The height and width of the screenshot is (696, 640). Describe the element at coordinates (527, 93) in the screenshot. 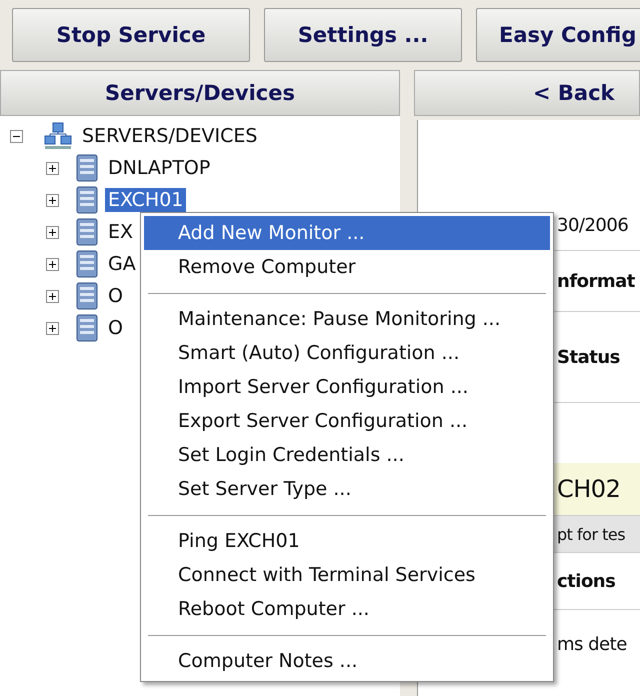

I see `back-button: < Back` at that location.